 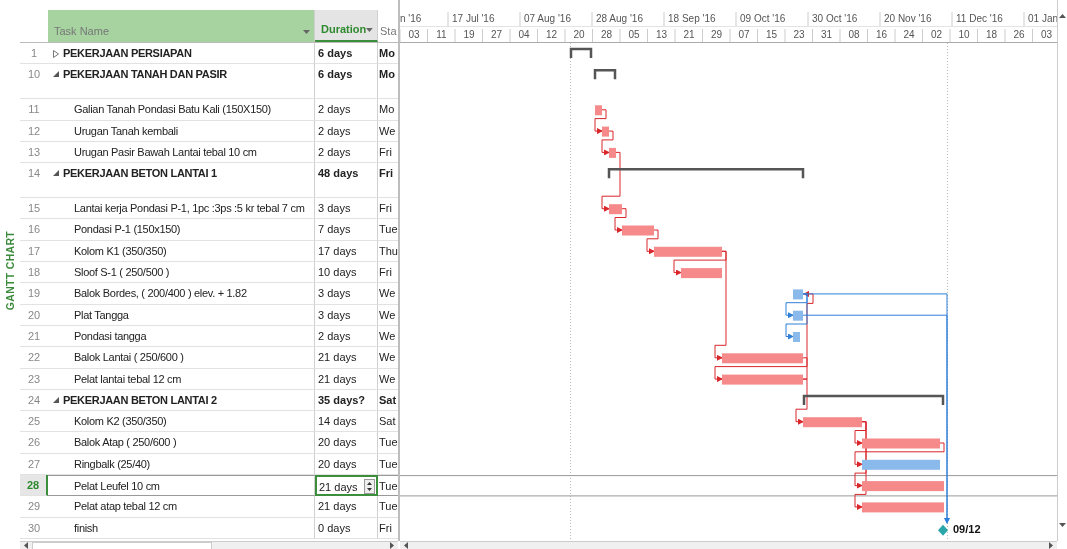 I want to click on row-number: 20, so click(x=34, y=315).